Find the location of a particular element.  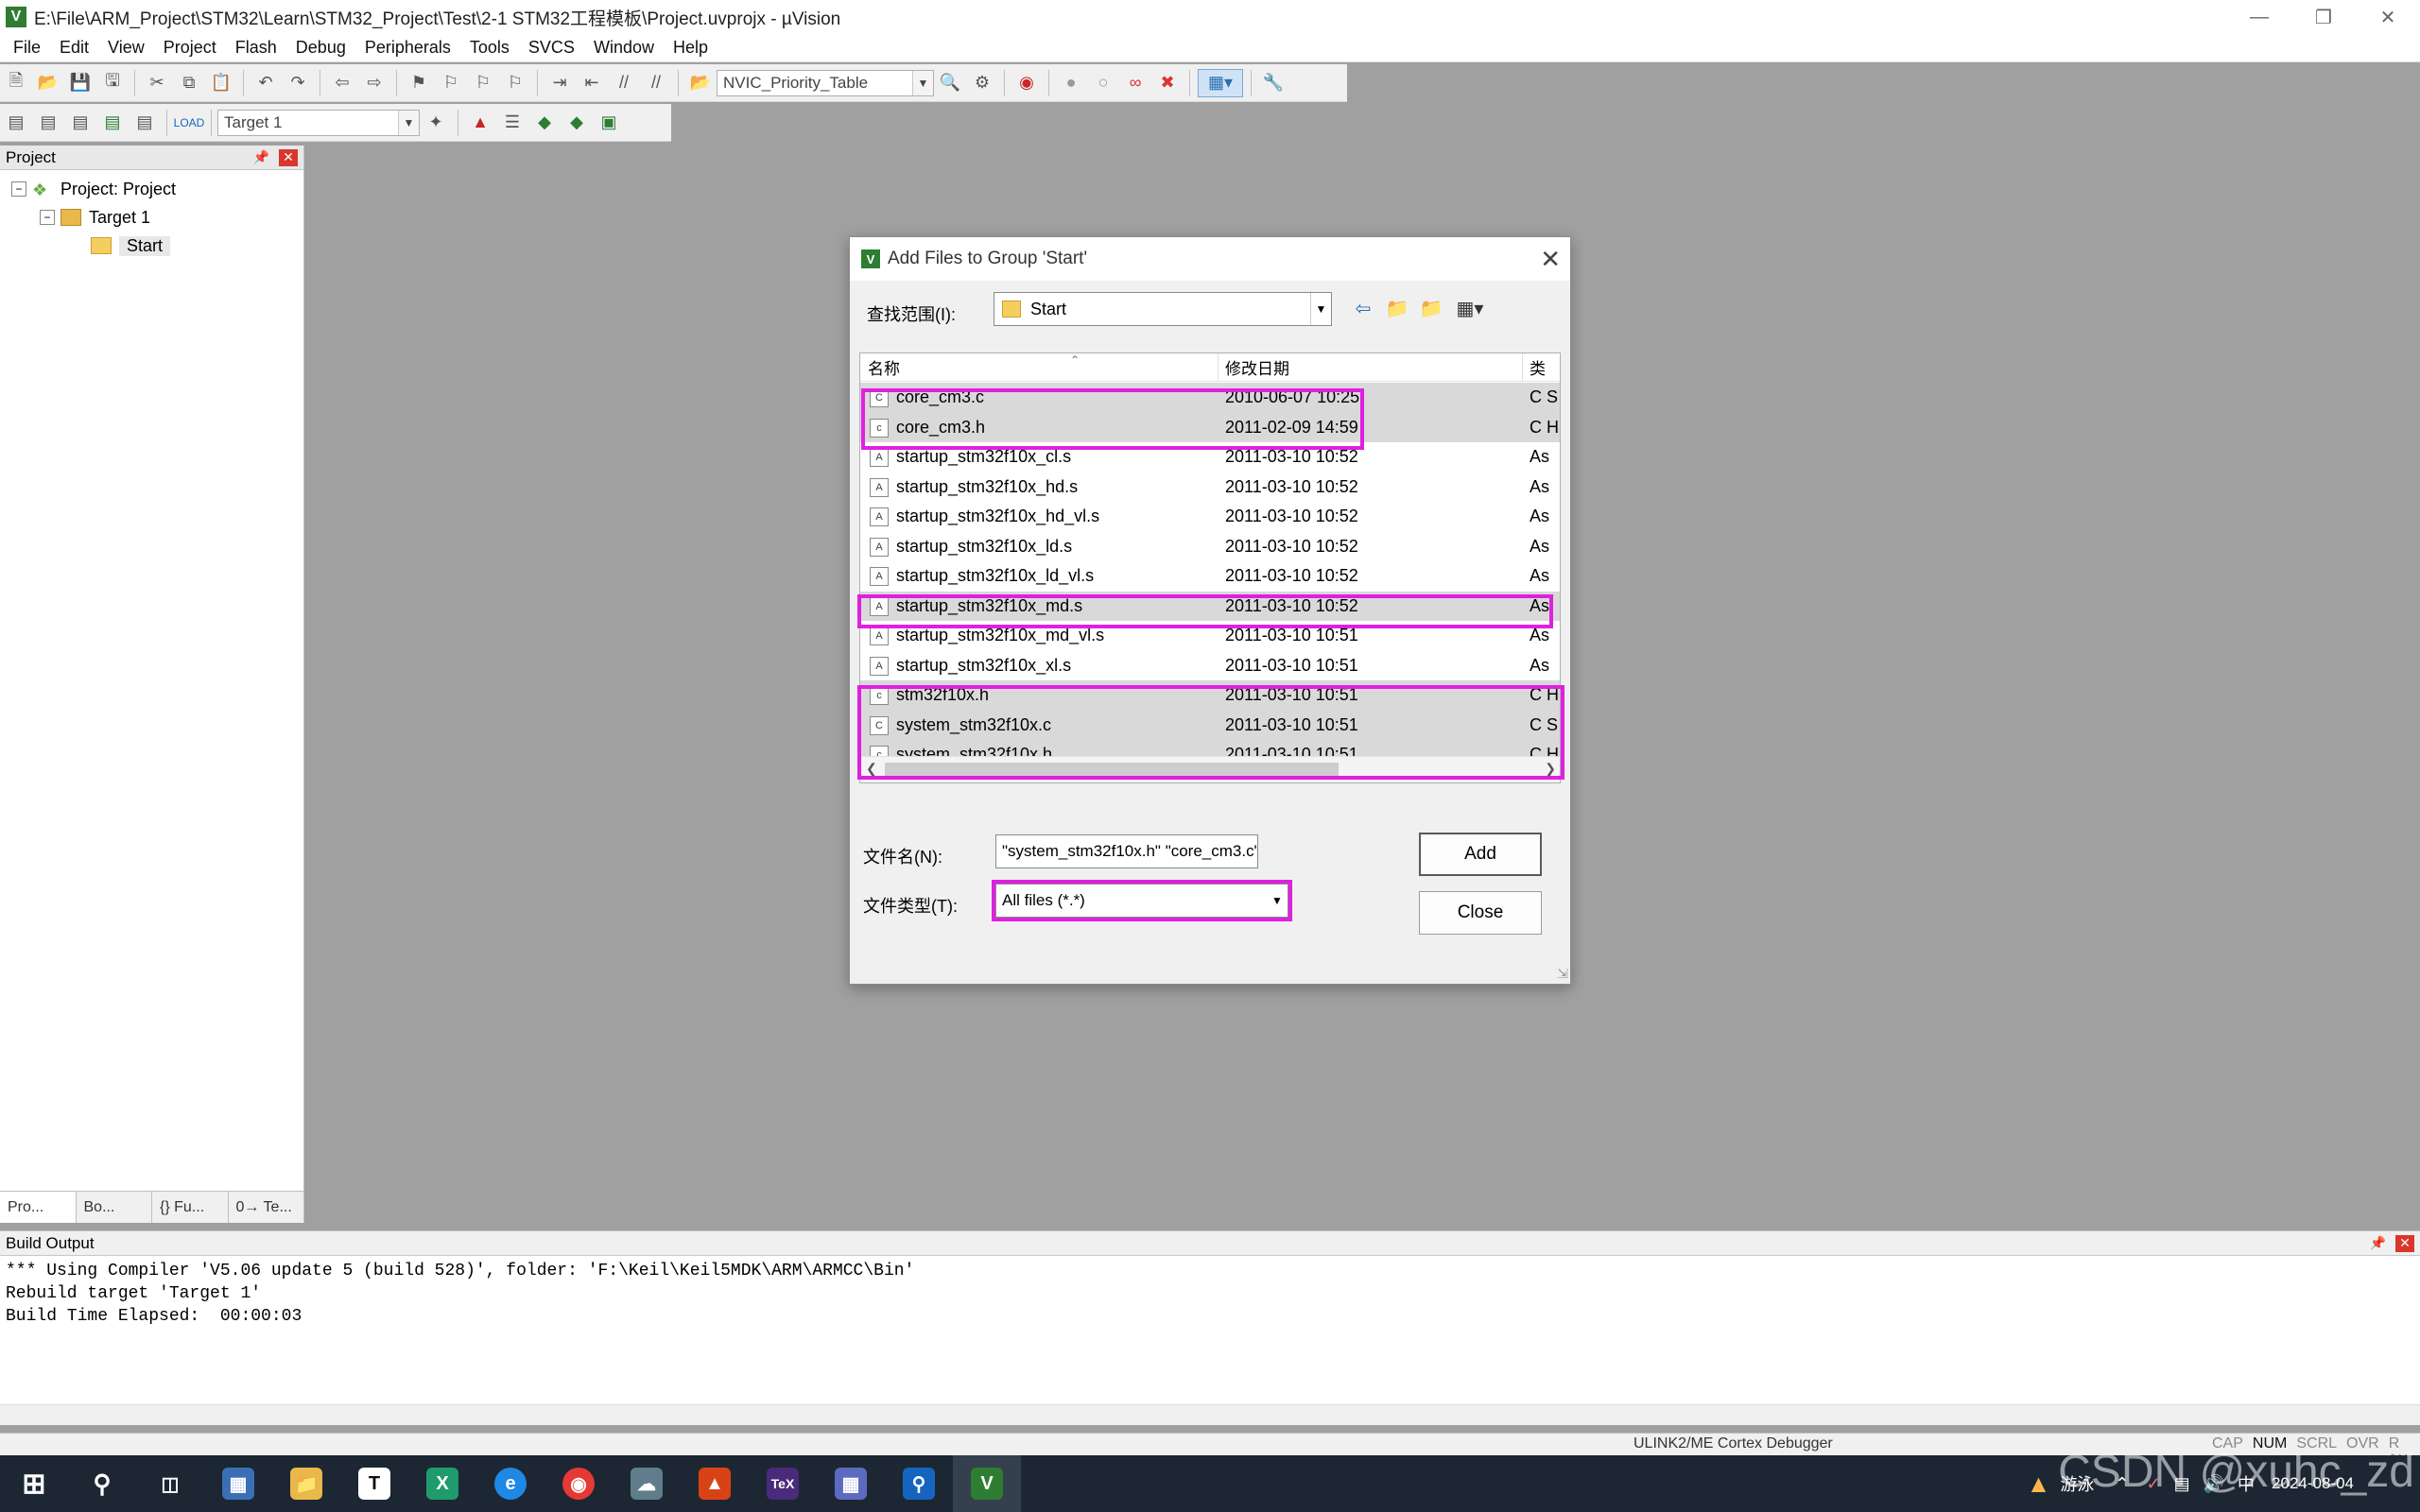

taskbar-app-uvision: V is located at coordinates (987, 1483).